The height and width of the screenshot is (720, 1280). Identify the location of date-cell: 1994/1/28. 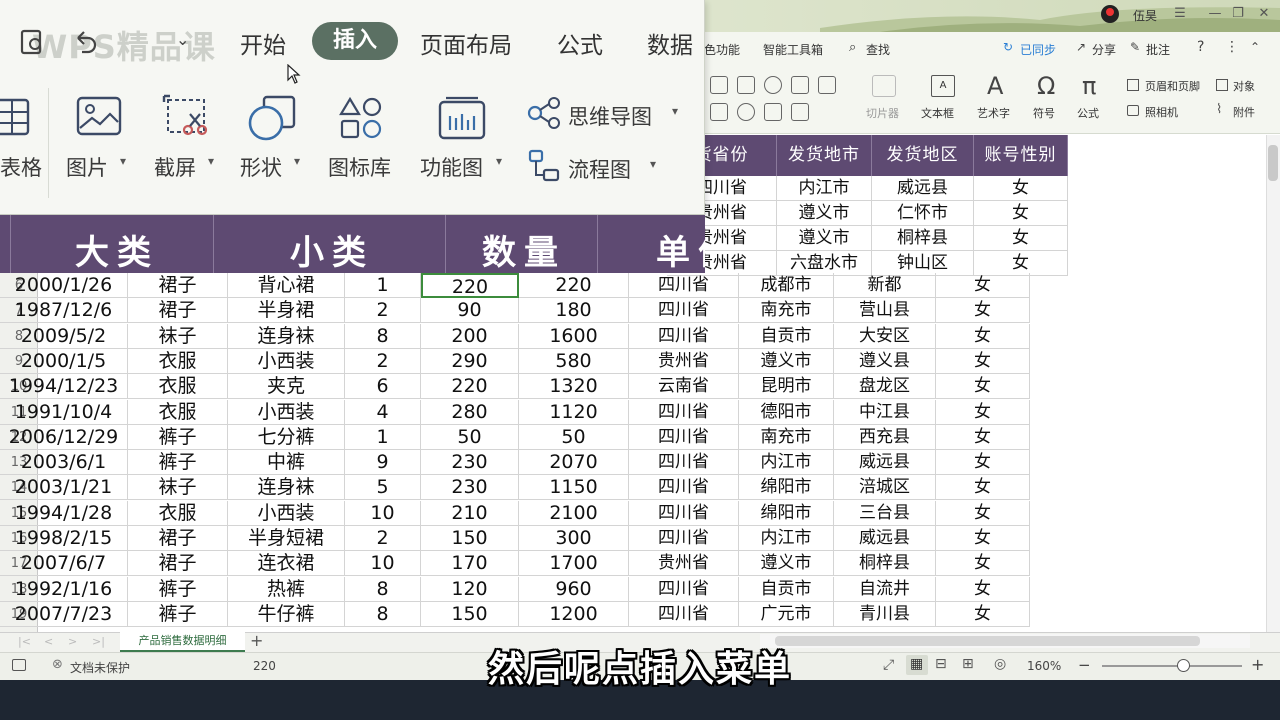
(64, 513).